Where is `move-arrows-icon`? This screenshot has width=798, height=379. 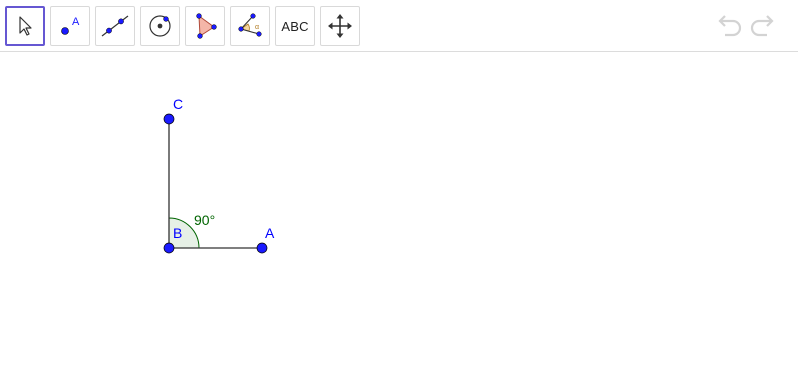
move-arrows-icon is located at coordinates (340, 26).